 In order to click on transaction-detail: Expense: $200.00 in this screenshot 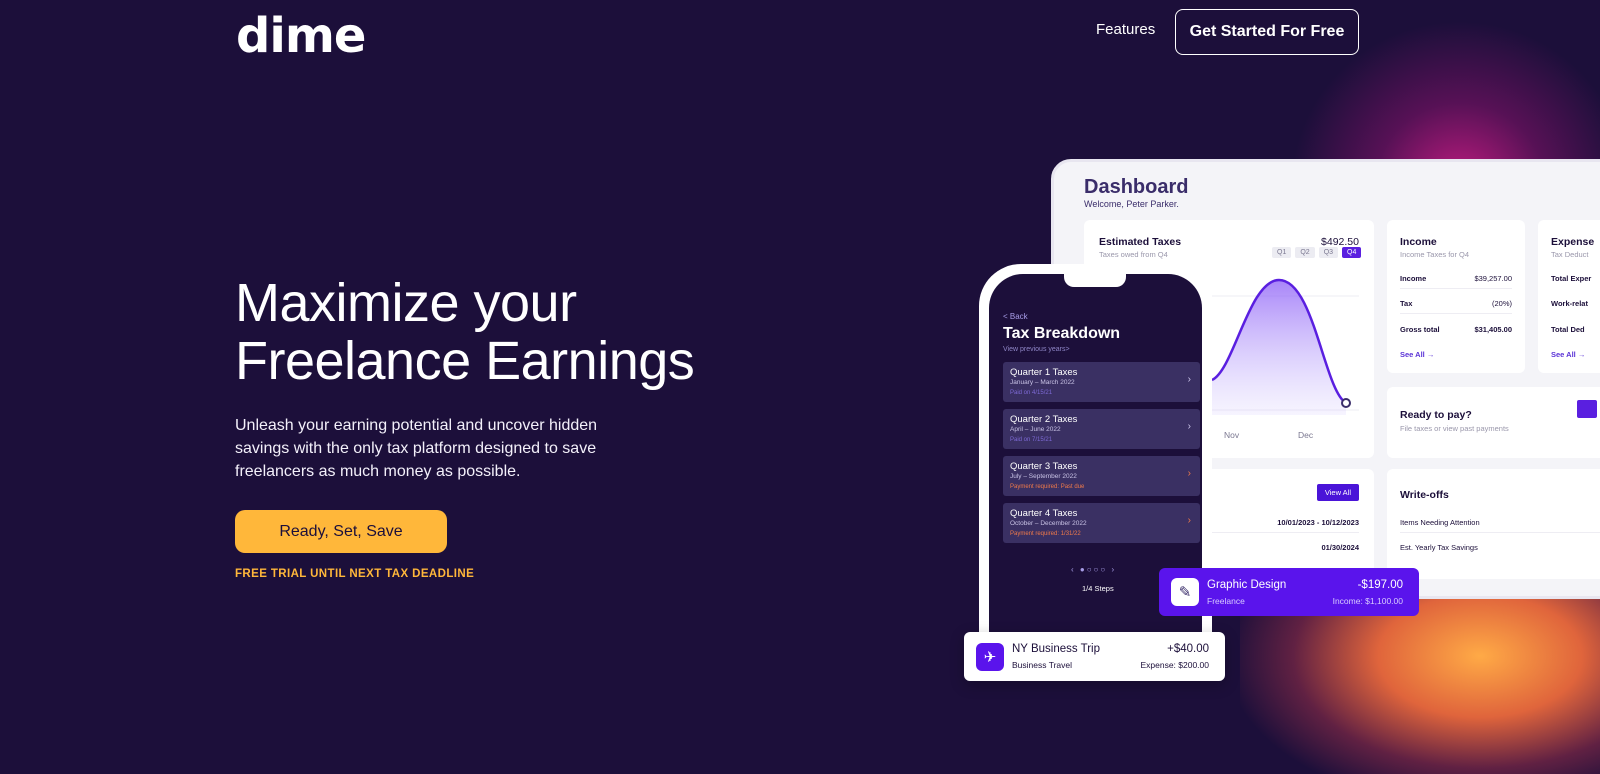, I will do `click(1174, 665)`.